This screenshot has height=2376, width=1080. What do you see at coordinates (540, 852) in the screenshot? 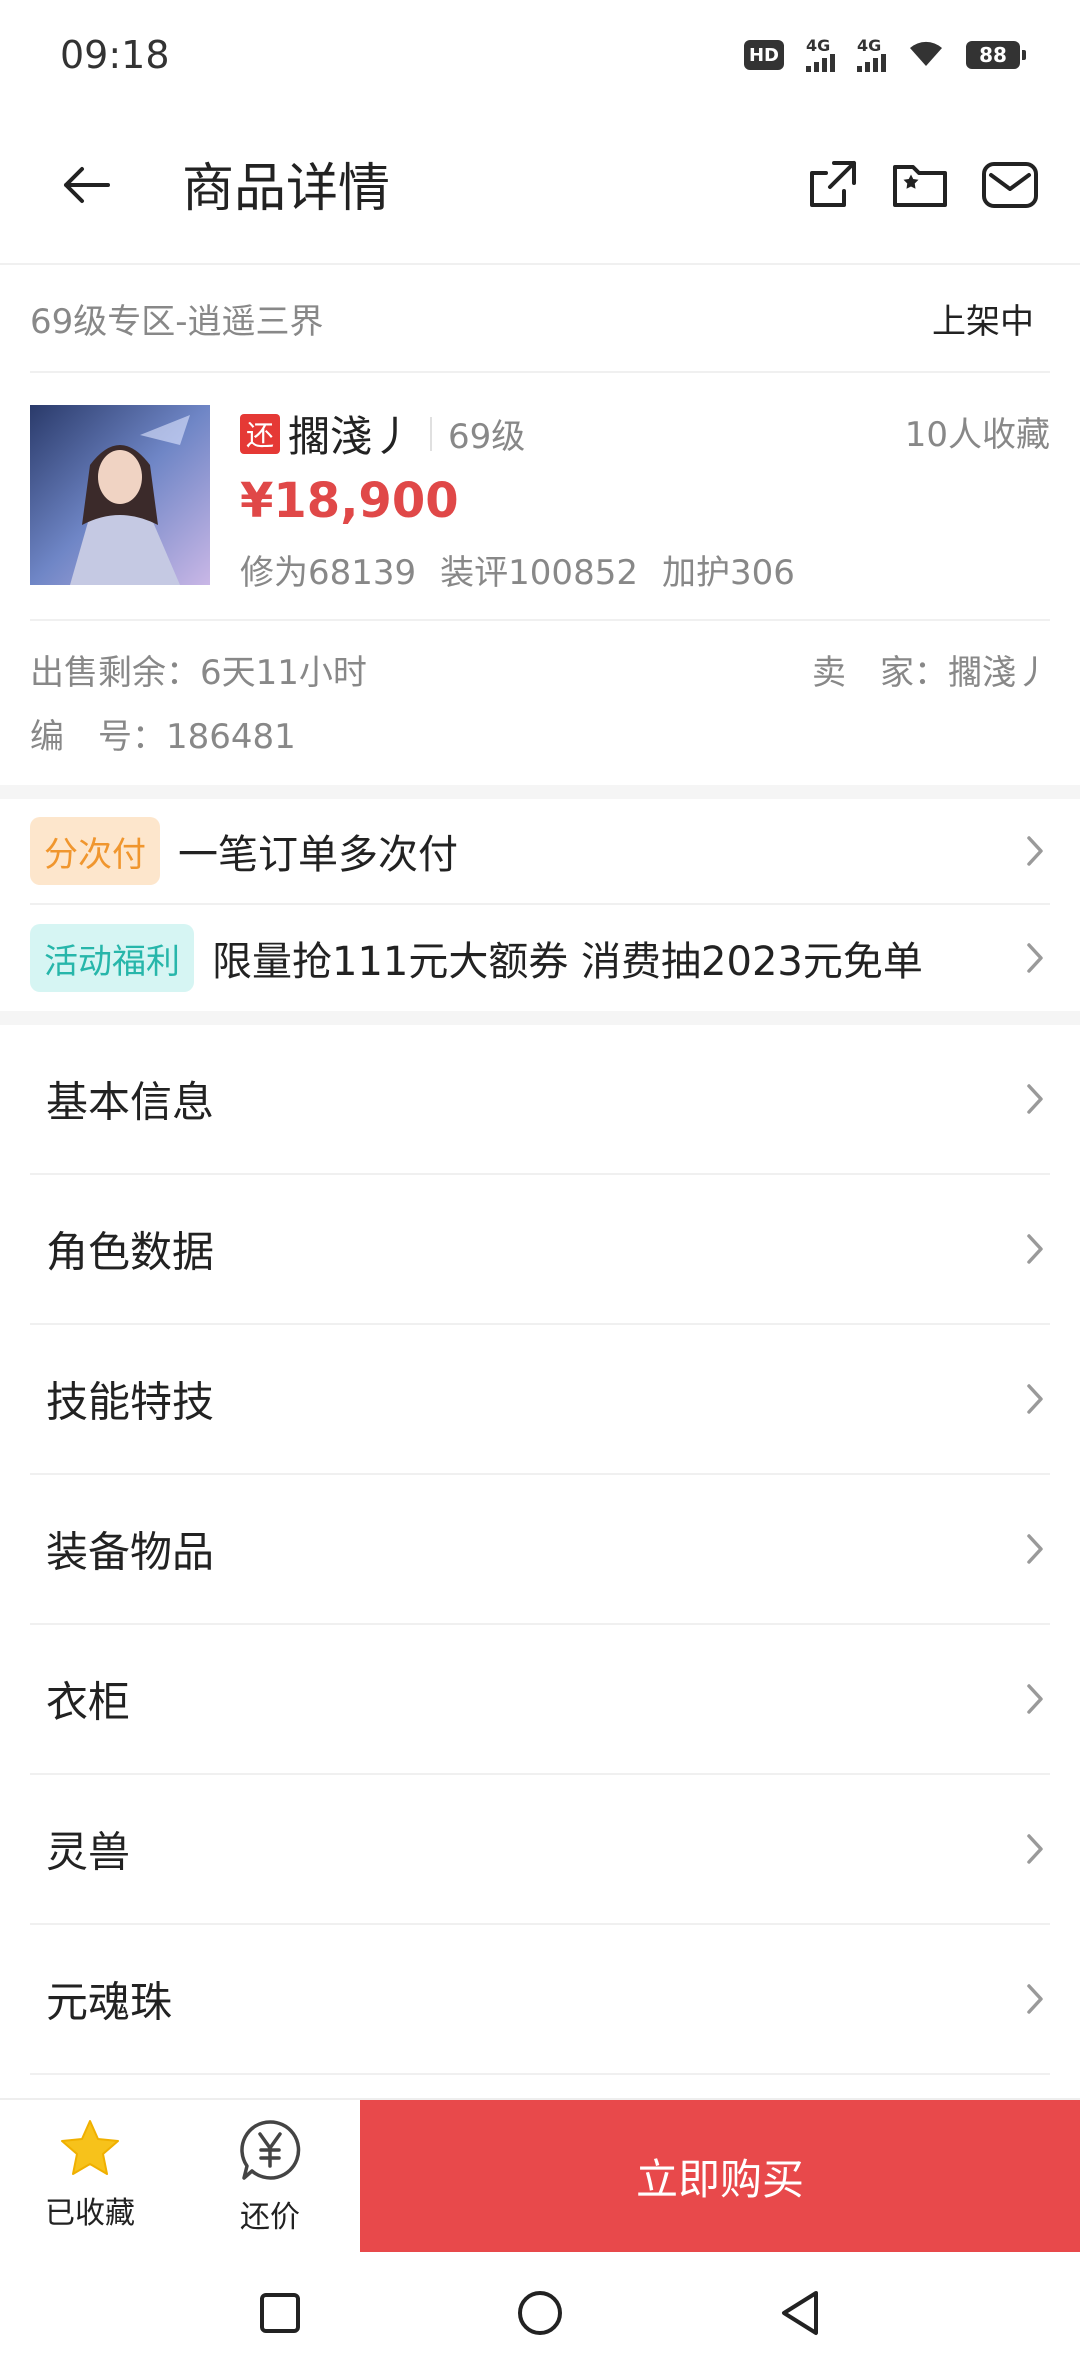
I see `promo-installment: 分次付 一笔订单多次付` at bounding box center [540, 852].